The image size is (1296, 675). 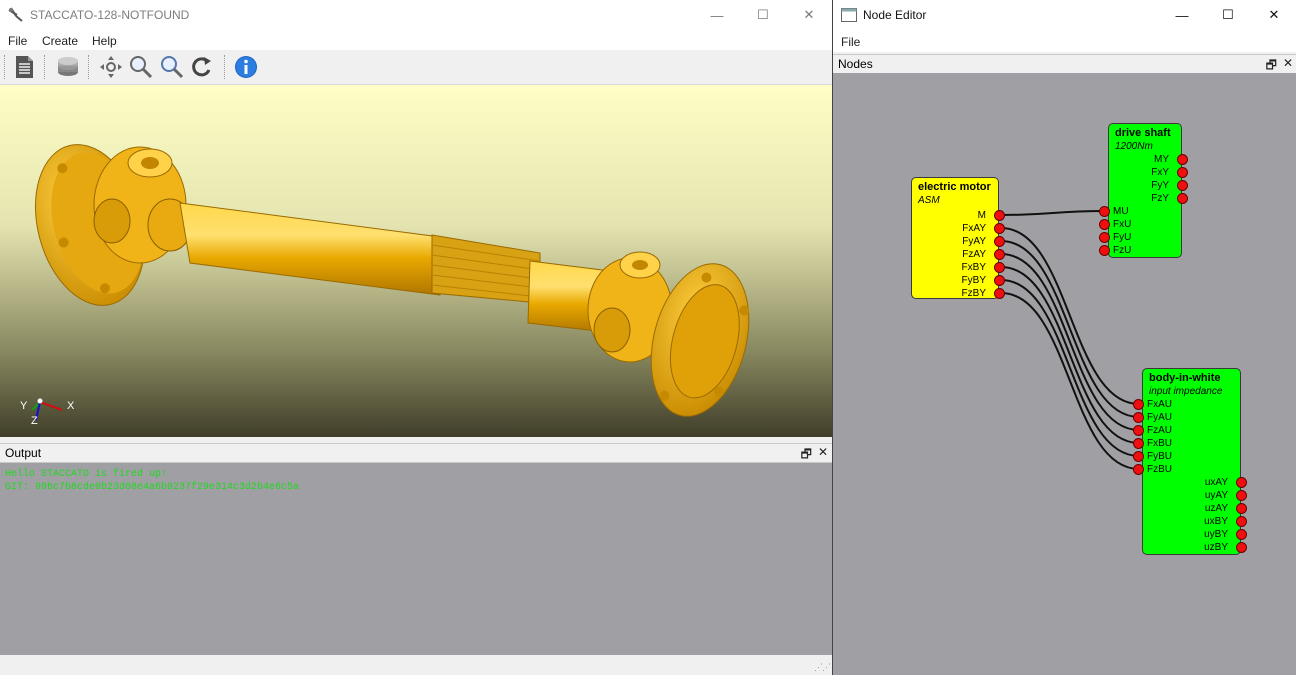 What do you see at coordinates (1152, 469) in the screenshot?
I see `input-port: FzBU` at bounding box center [1152, 469].